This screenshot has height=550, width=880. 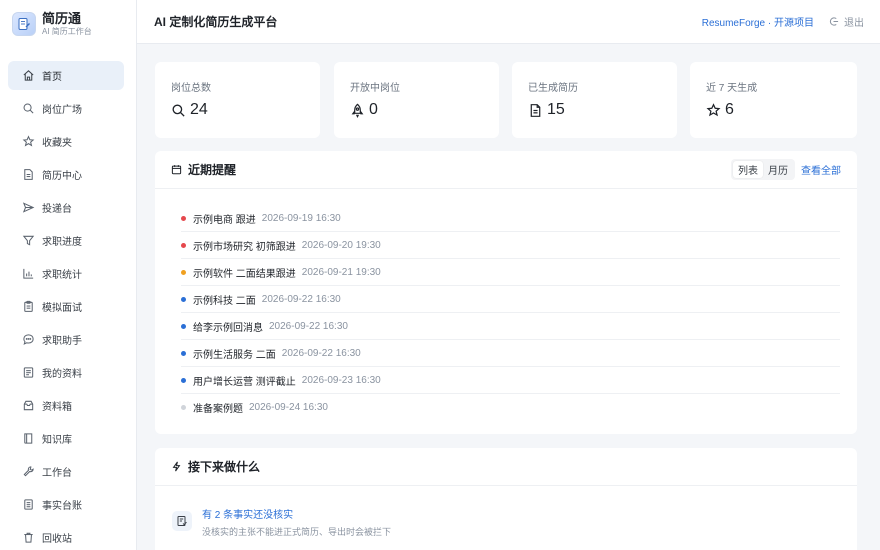 I want to click on view-switch: 列表 月历, so click(x=763, y=169).